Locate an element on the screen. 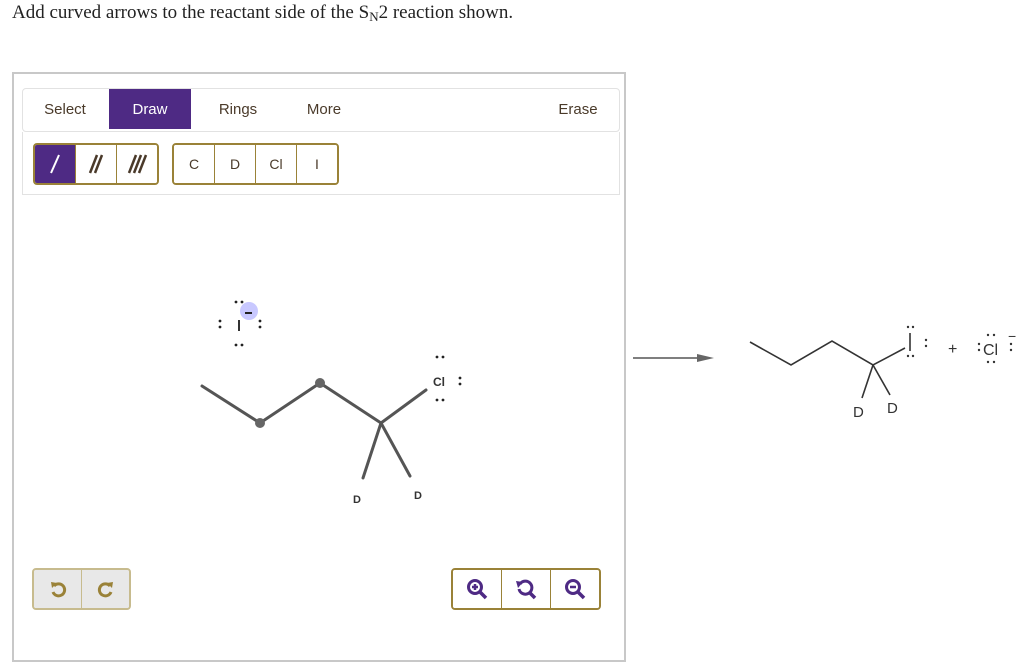  single-bond-icon is located at coordinates (55, 164).